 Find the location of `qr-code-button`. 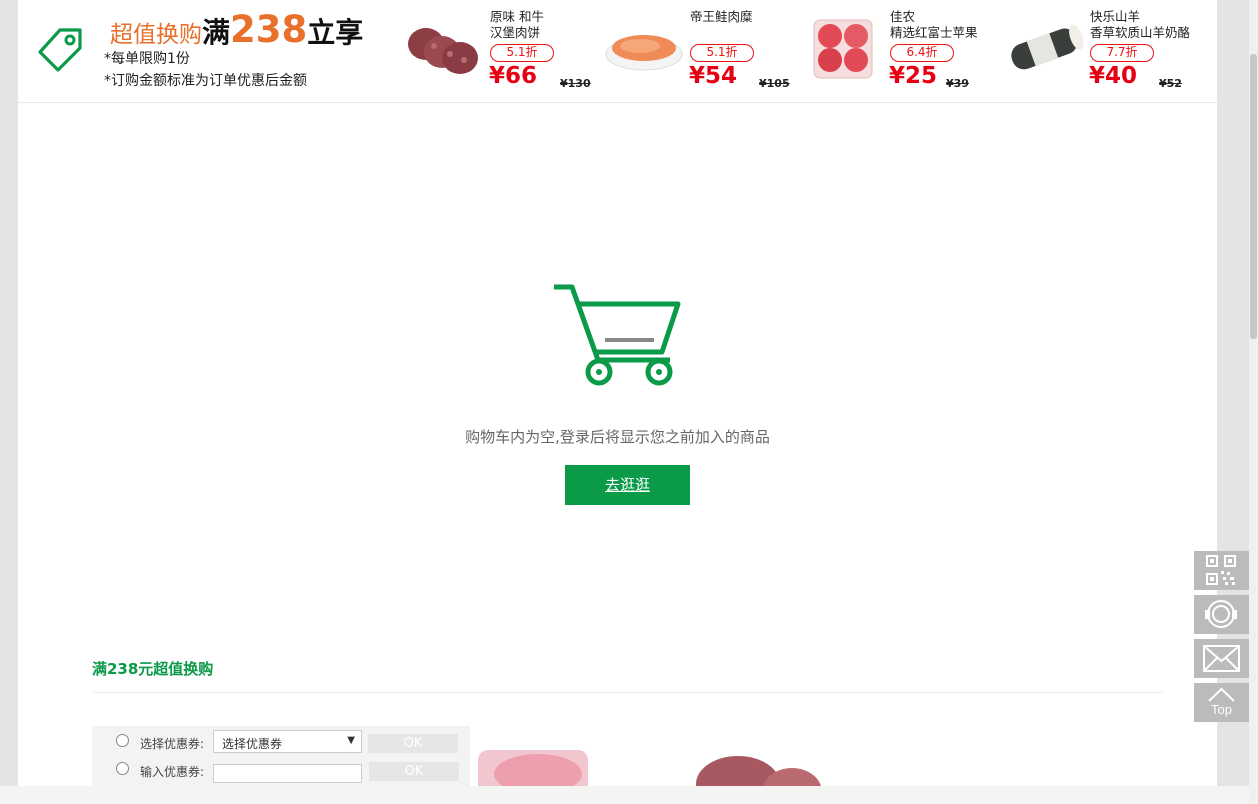

qr-code-button is located at coordinates (1221, 570).